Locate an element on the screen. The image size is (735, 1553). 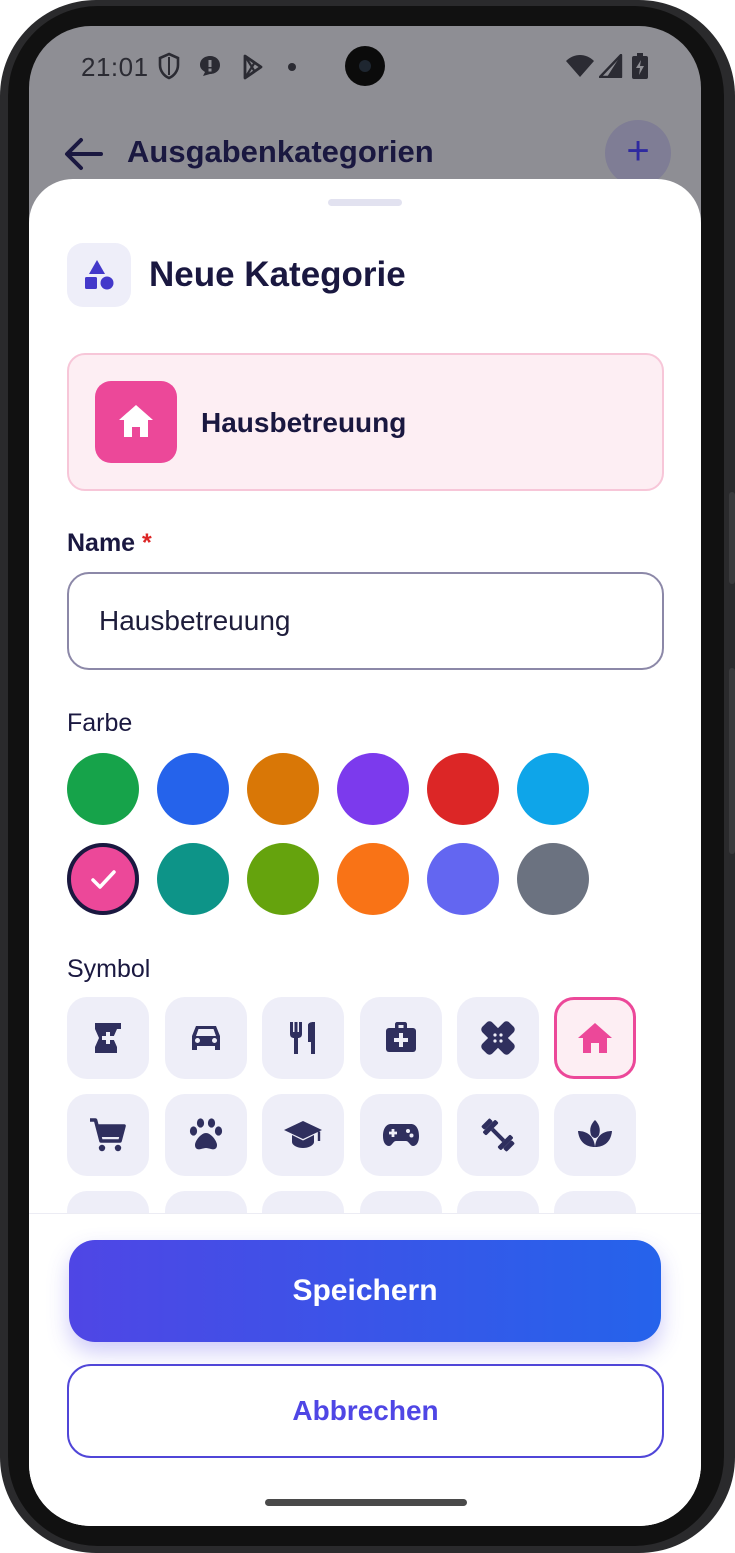
home-indicator is located at coordinates (366, 1502).